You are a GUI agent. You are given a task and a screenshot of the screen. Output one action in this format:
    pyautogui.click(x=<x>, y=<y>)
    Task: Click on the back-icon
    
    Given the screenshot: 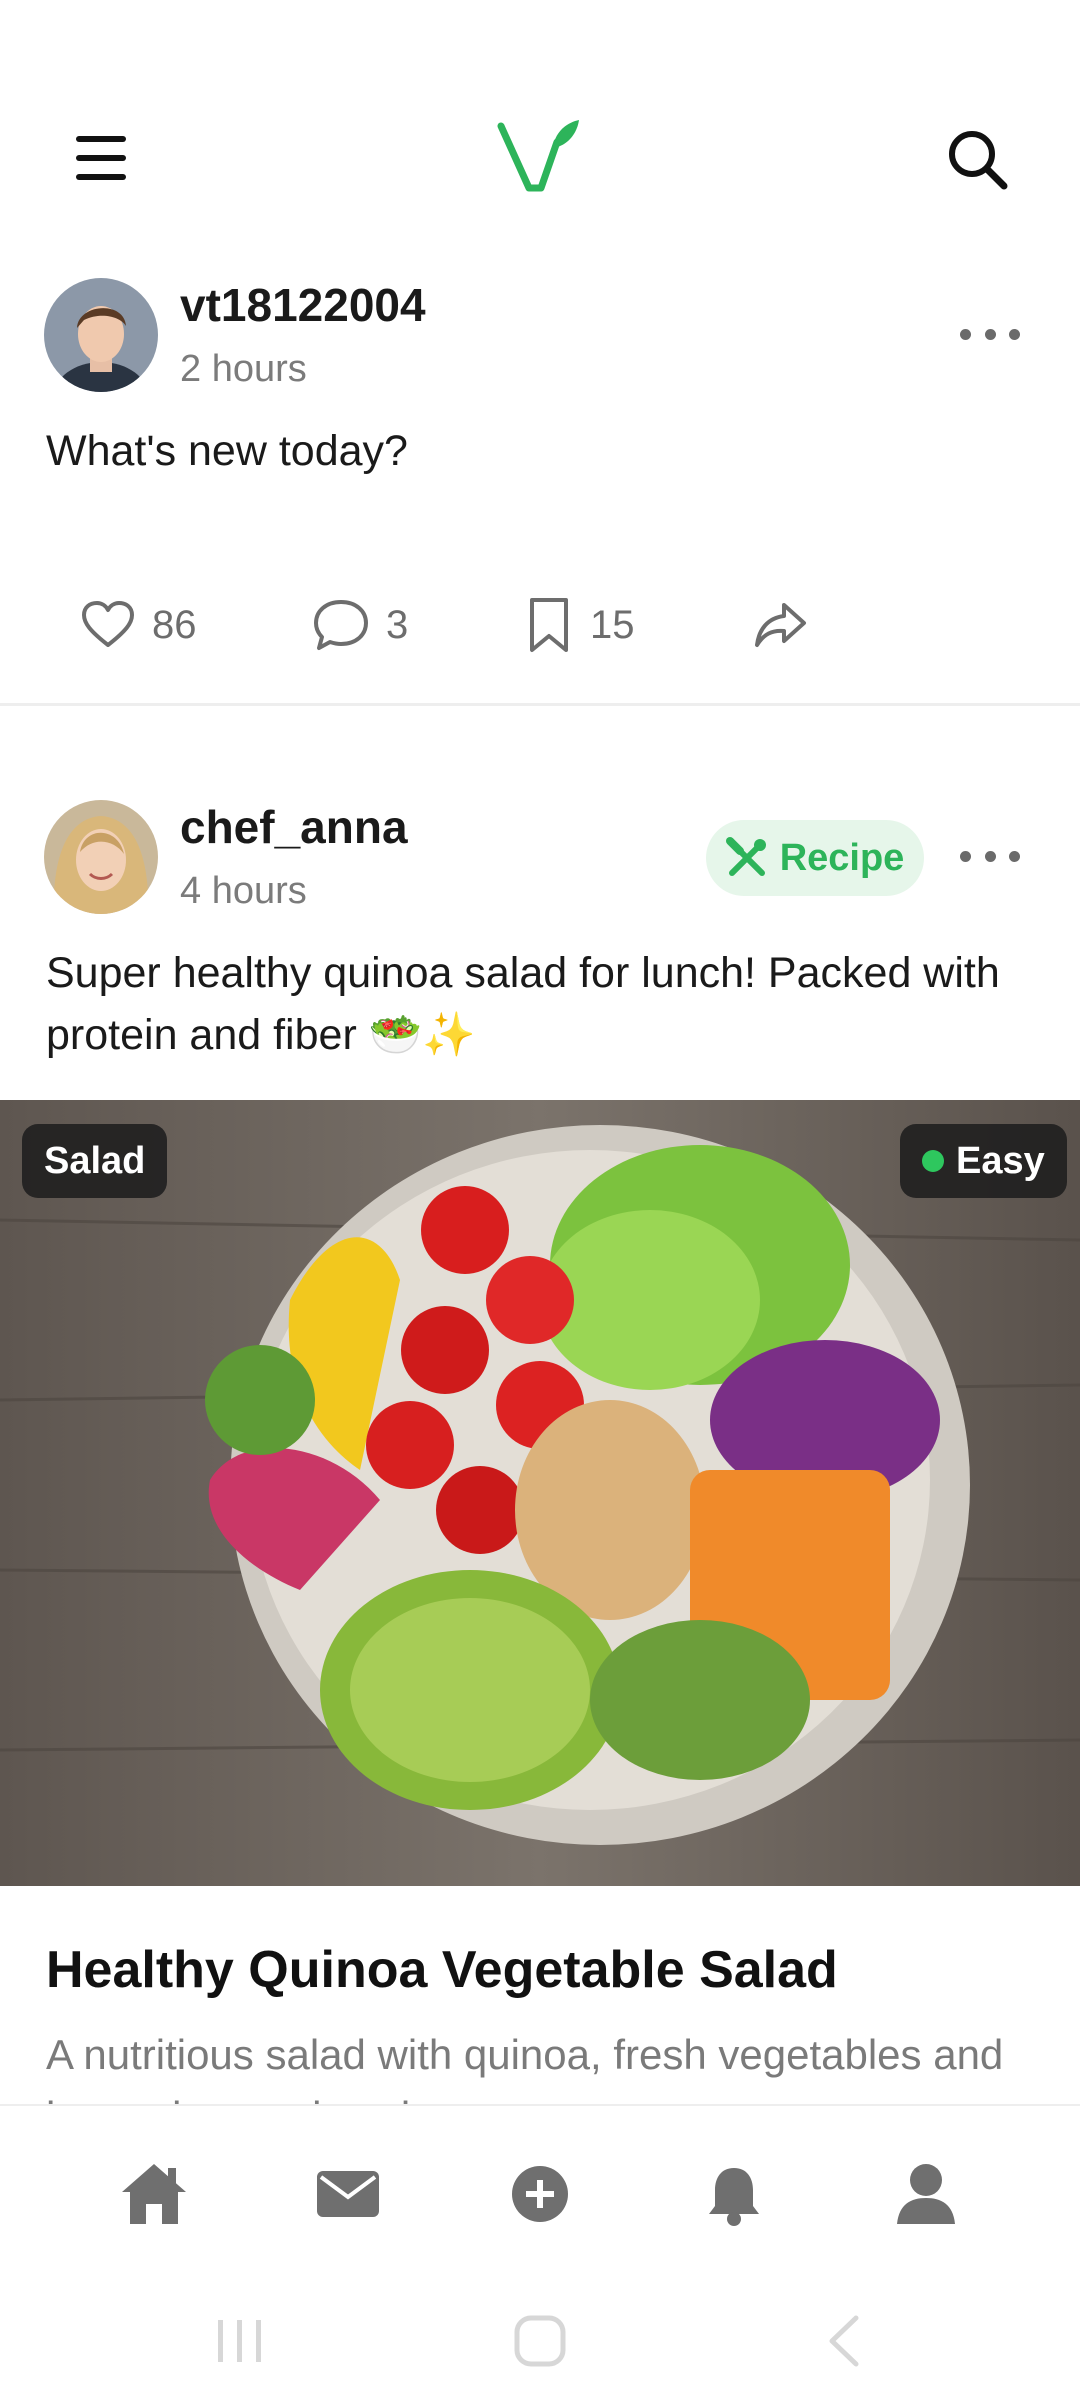 What is the action you would take?
    pyautogui.click(x=844, y=2341)
    